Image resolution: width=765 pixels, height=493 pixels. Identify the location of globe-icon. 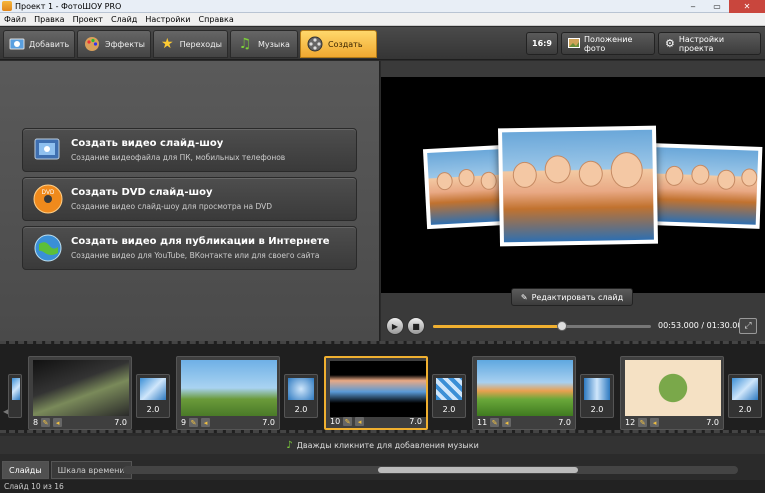
(48, 248).